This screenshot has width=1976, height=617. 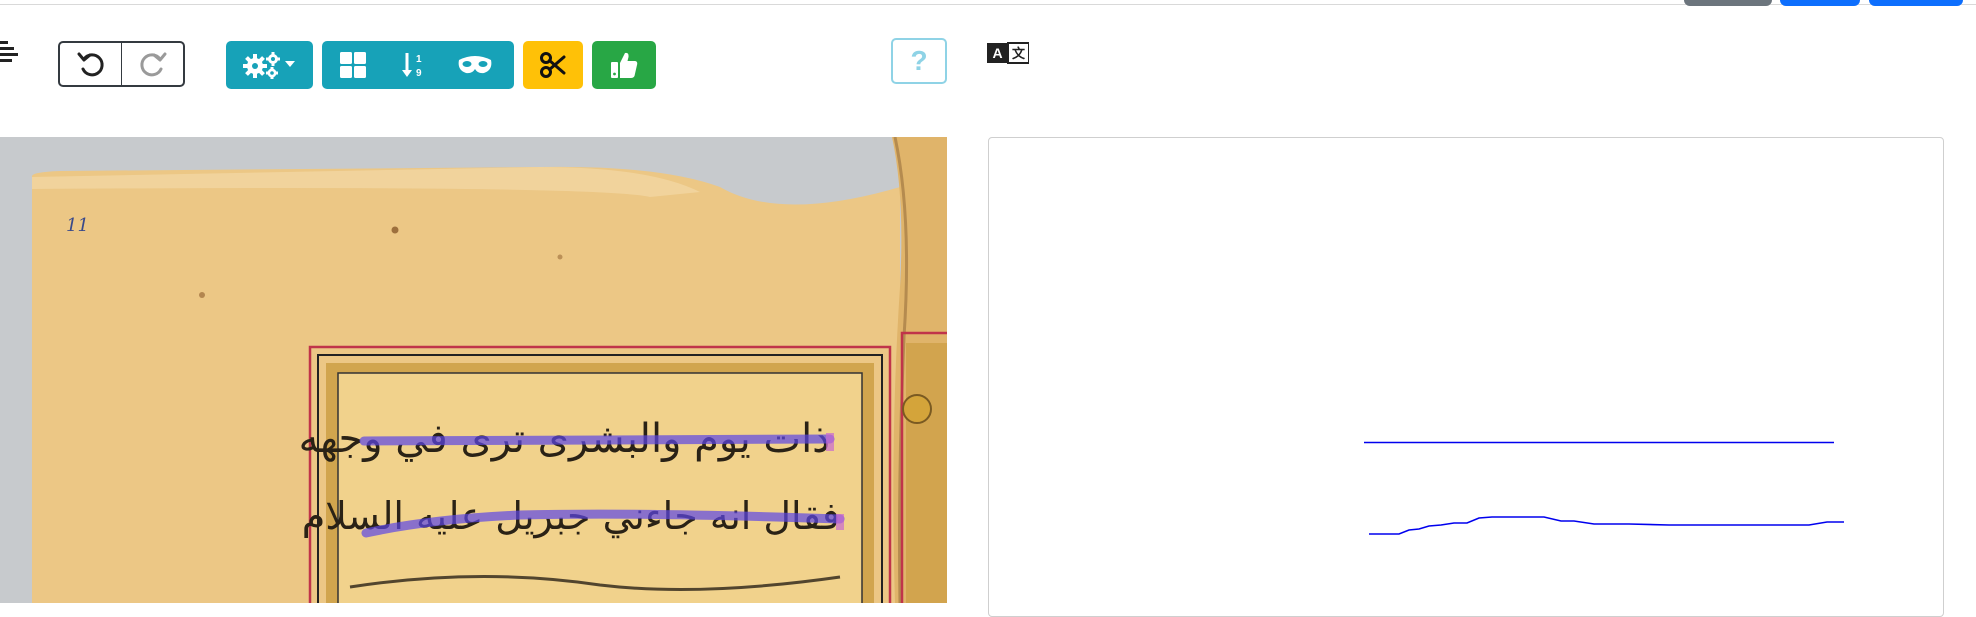 What do you see at coordinates (10, 52) in the screenshot?
I see `menu-icon` at bounding box center [10, 52].